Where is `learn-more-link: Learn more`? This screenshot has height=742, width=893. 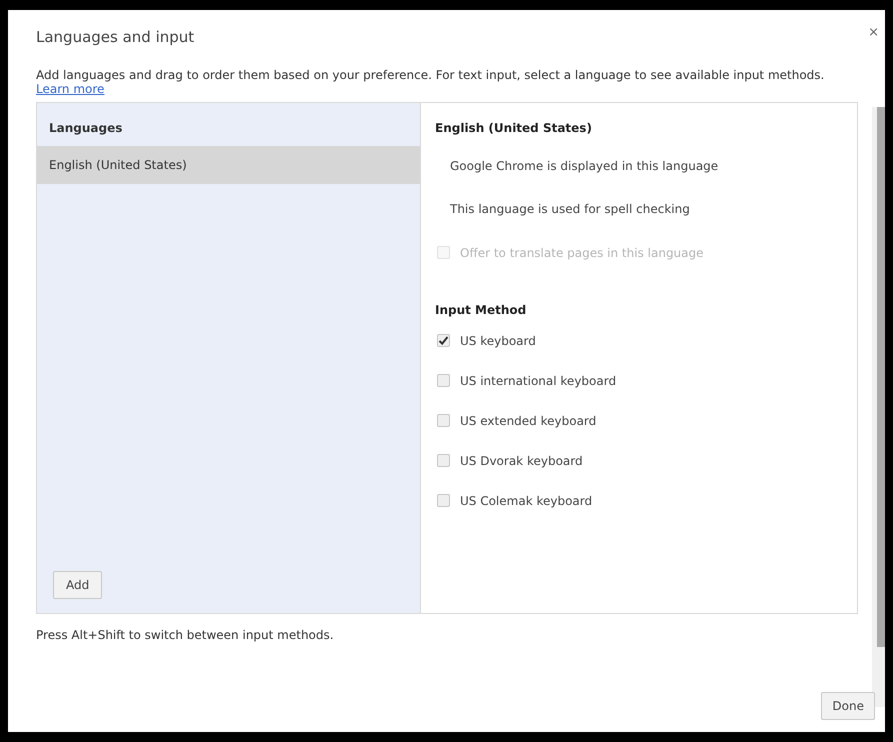 learn-more-link: Learn more is located at coordinates (70, 89).